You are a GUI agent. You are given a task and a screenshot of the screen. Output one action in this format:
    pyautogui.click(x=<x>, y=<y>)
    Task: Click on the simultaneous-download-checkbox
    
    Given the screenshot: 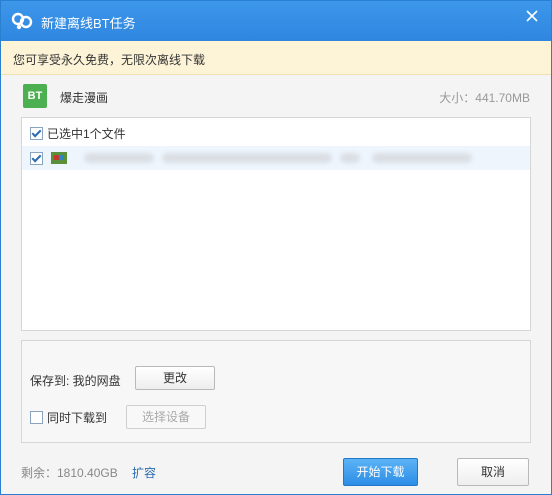 What is the action you would take?
    pyautogui.click(x=36, y=417)
    